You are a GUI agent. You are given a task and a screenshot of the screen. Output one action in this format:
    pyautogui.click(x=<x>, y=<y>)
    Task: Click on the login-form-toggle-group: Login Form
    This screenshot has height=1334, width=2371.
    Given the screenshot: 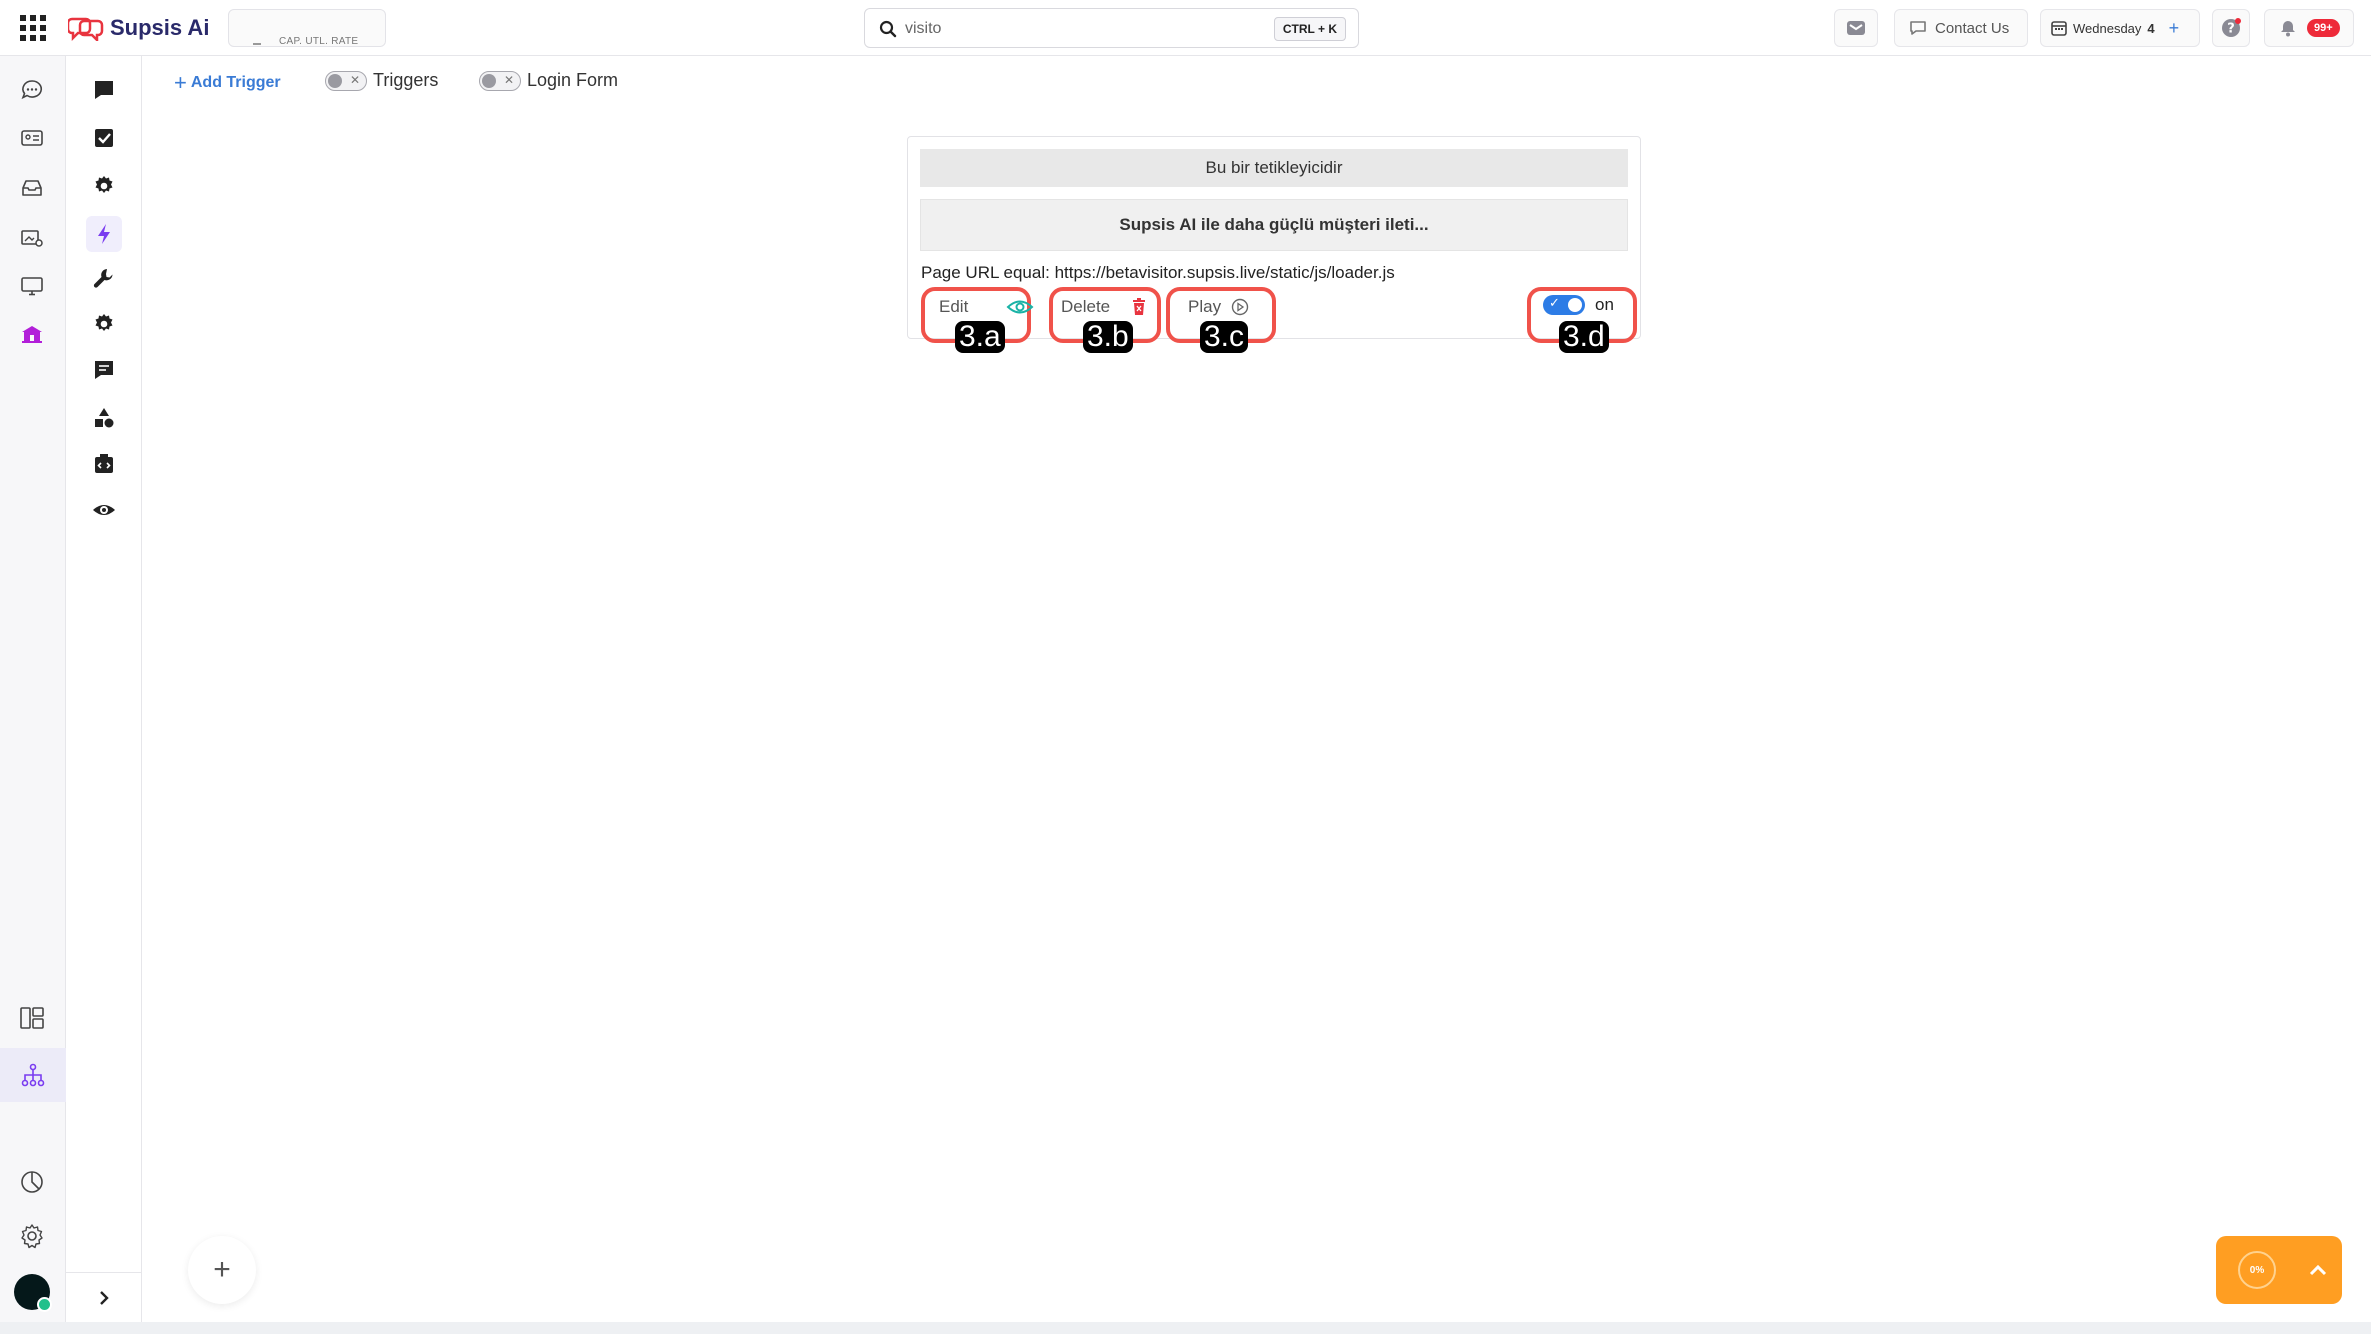 What is the action you would take?
    pyautogui.click(x=548, y=80)
    